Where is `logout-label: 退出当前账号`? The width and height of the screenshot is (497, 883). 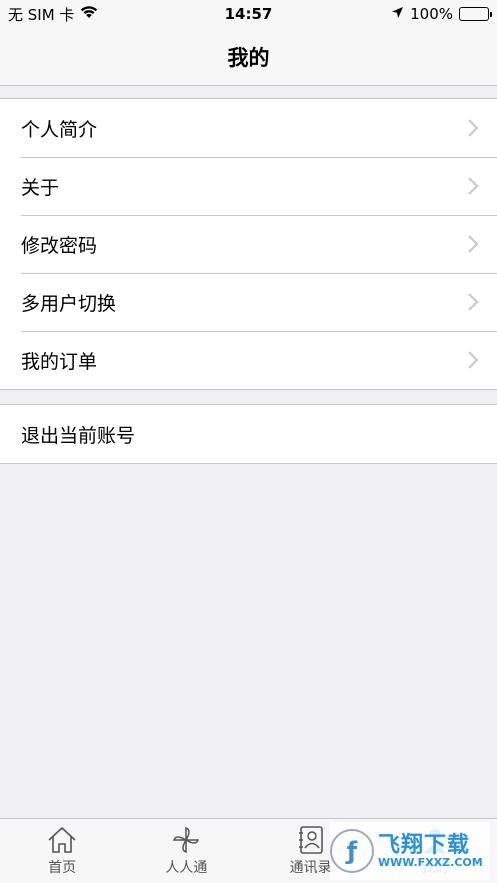
logout-label: 退出当前账号 is located at coordinates (78, 435).